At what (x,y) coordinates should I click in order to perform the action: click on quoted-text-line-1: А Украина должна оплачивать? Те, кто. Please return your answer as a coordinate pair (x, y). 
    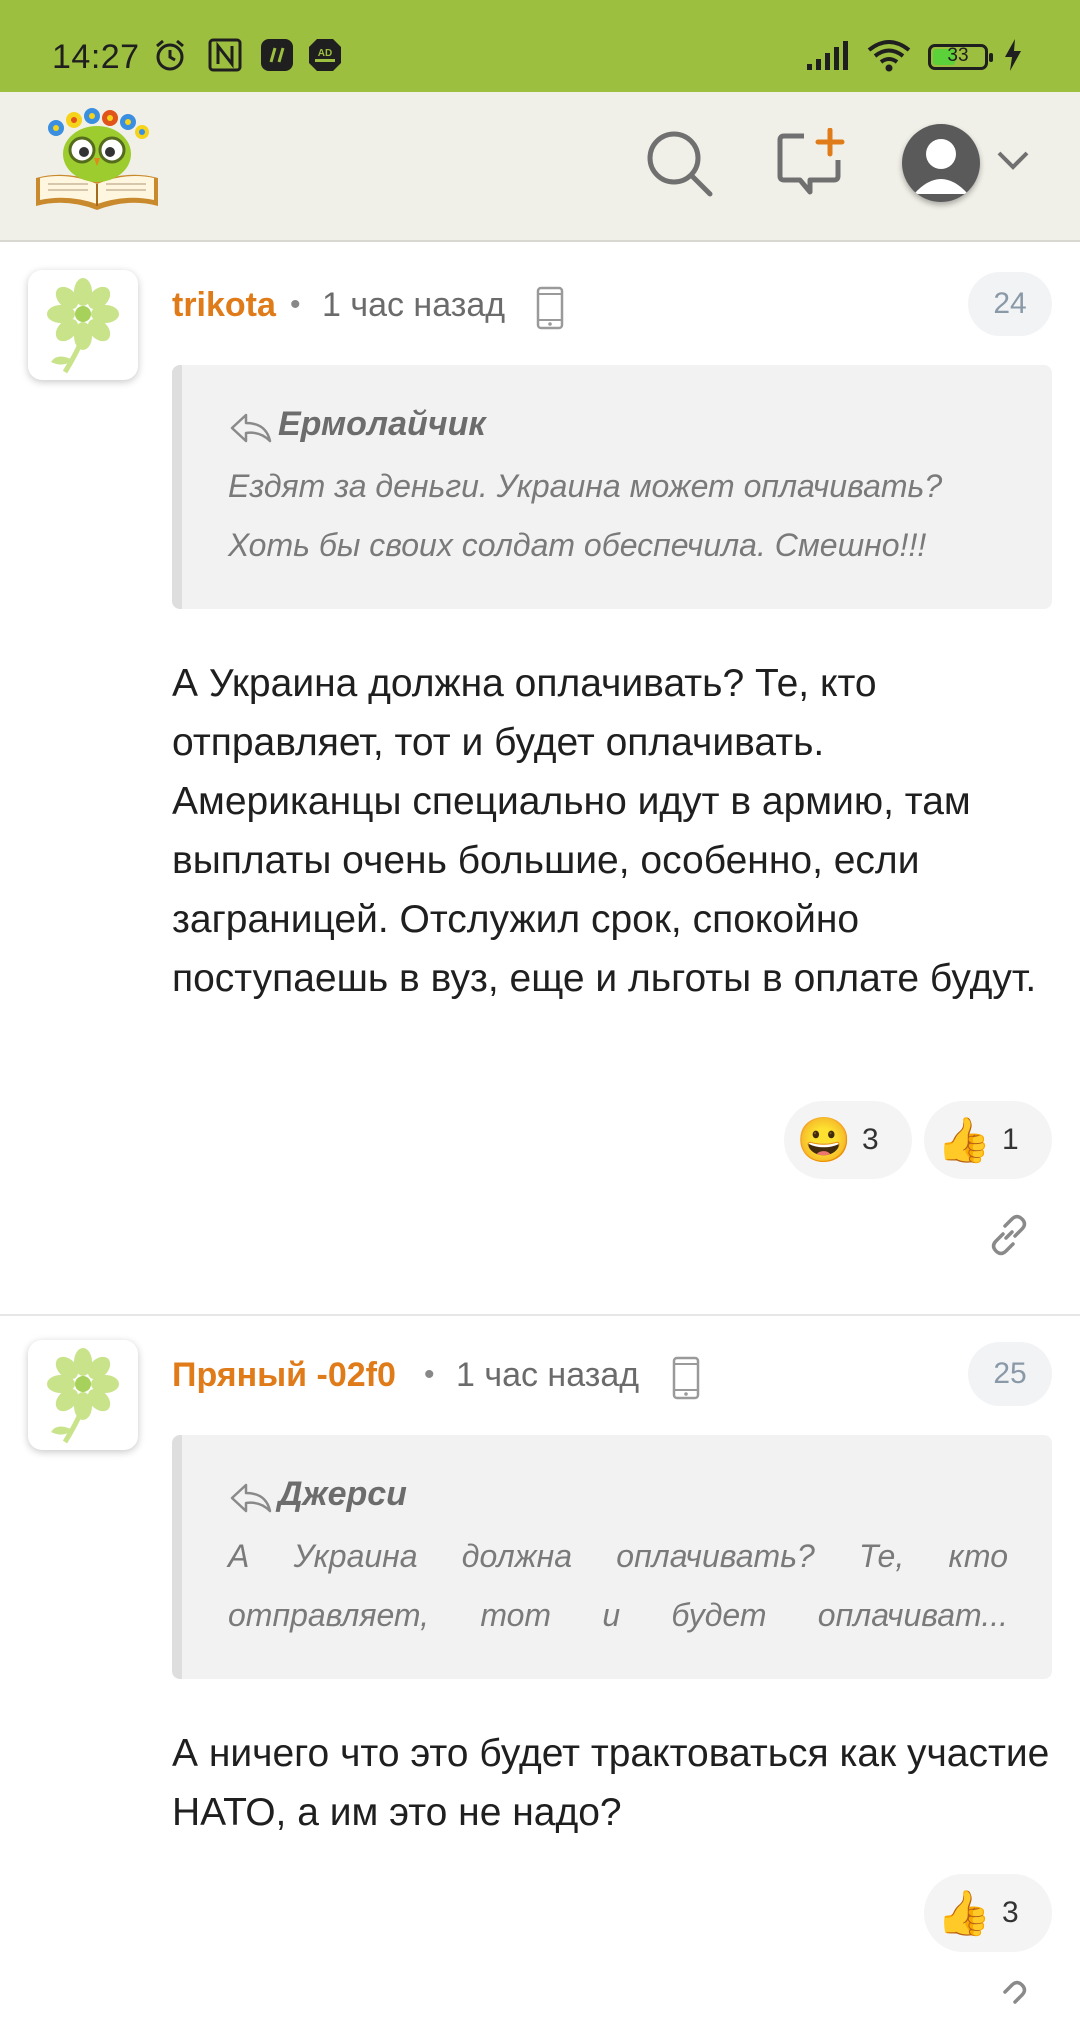
    Looking at the image, I should click on (618, 1556).